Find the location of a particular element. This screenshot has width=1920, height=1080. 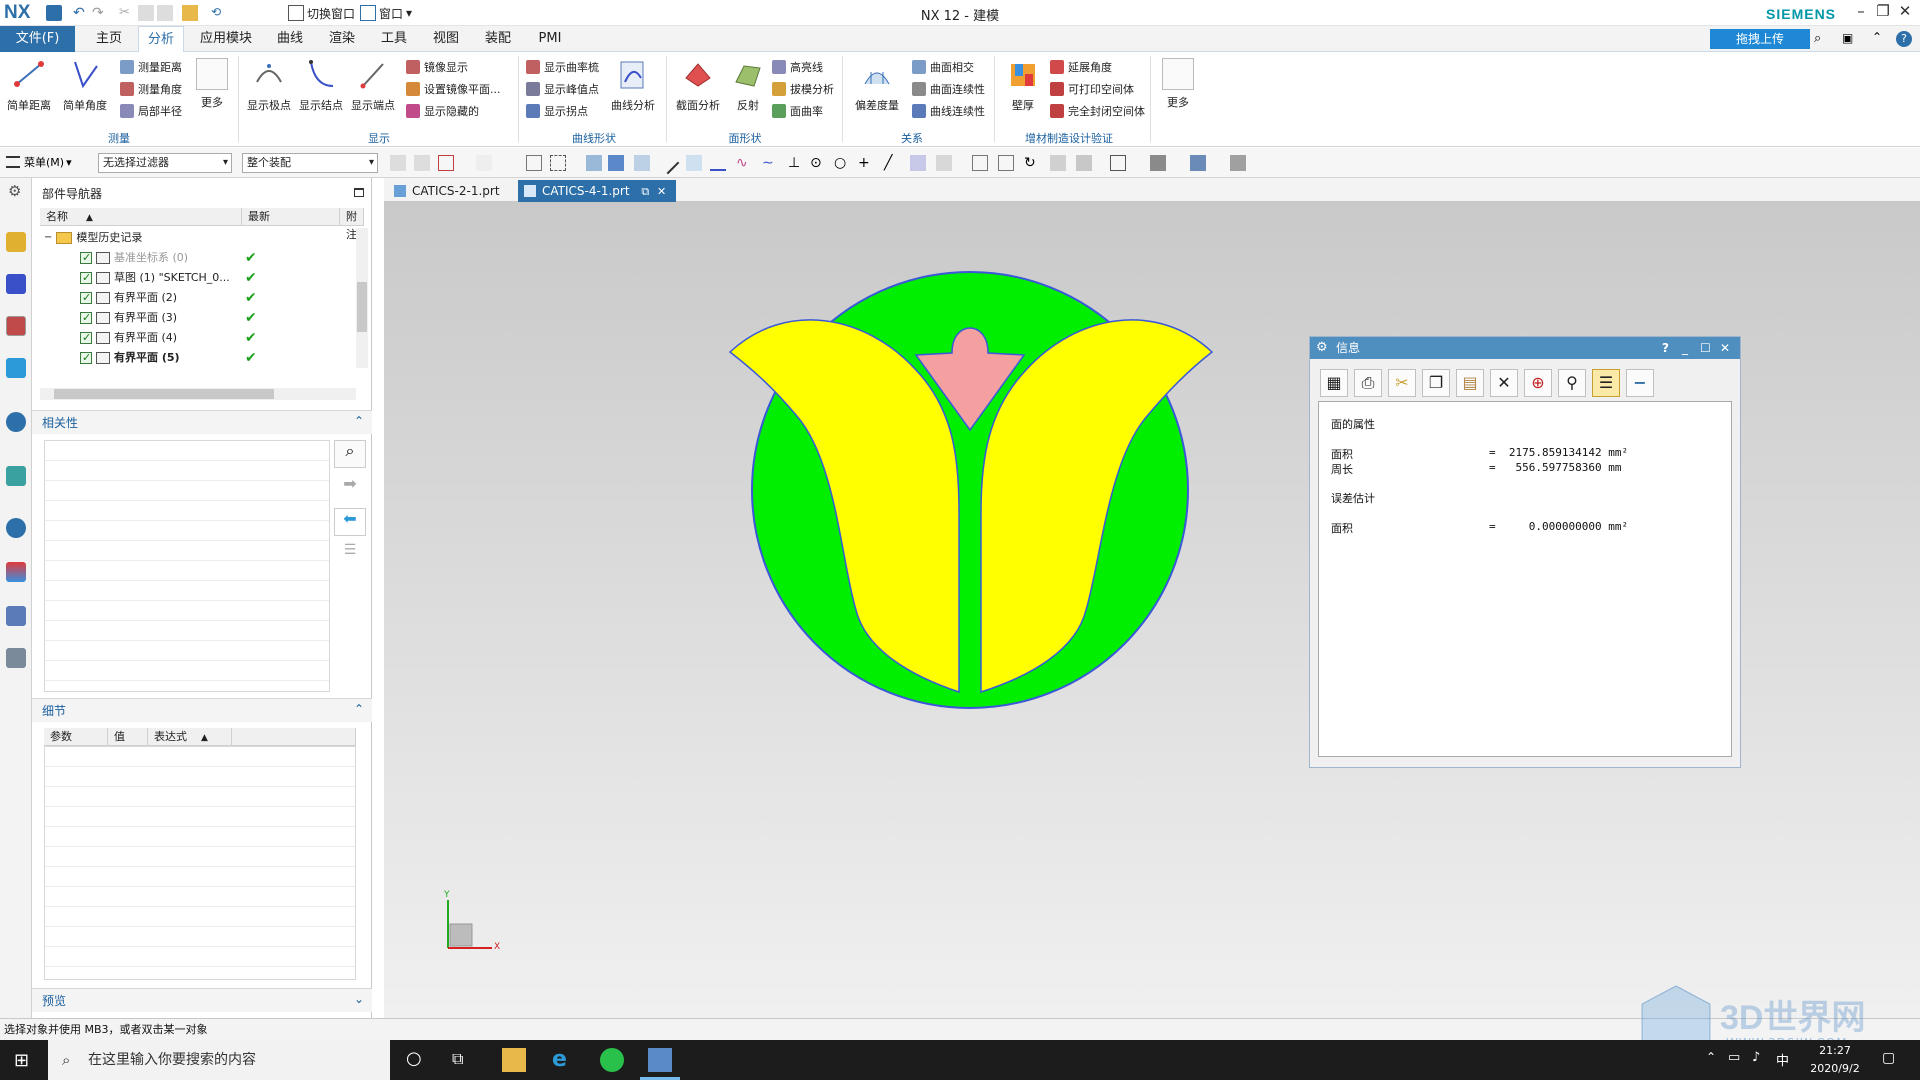

insert-marker-icon: ⊕ is located at coordinates (1538, 383).